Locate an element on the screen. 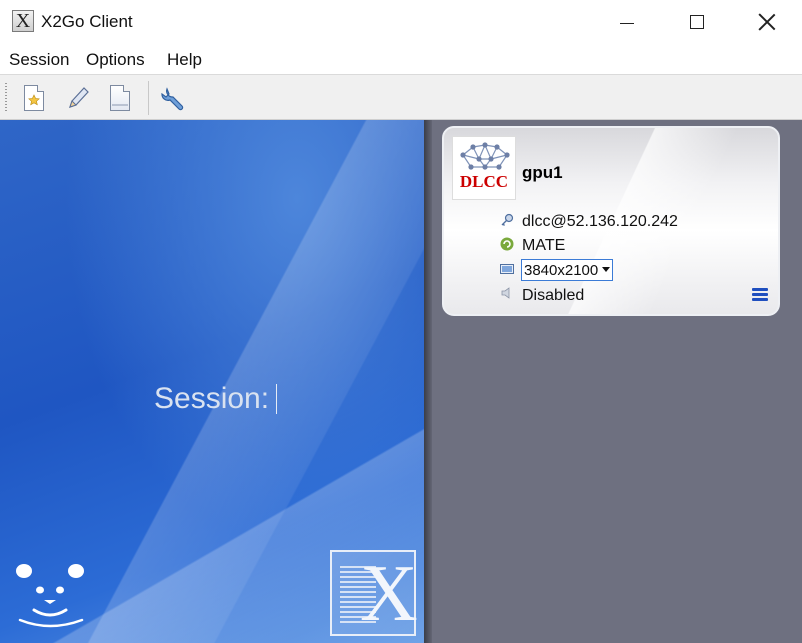  resolution-select: 3840x2100 is located at coordinates (567, 270).